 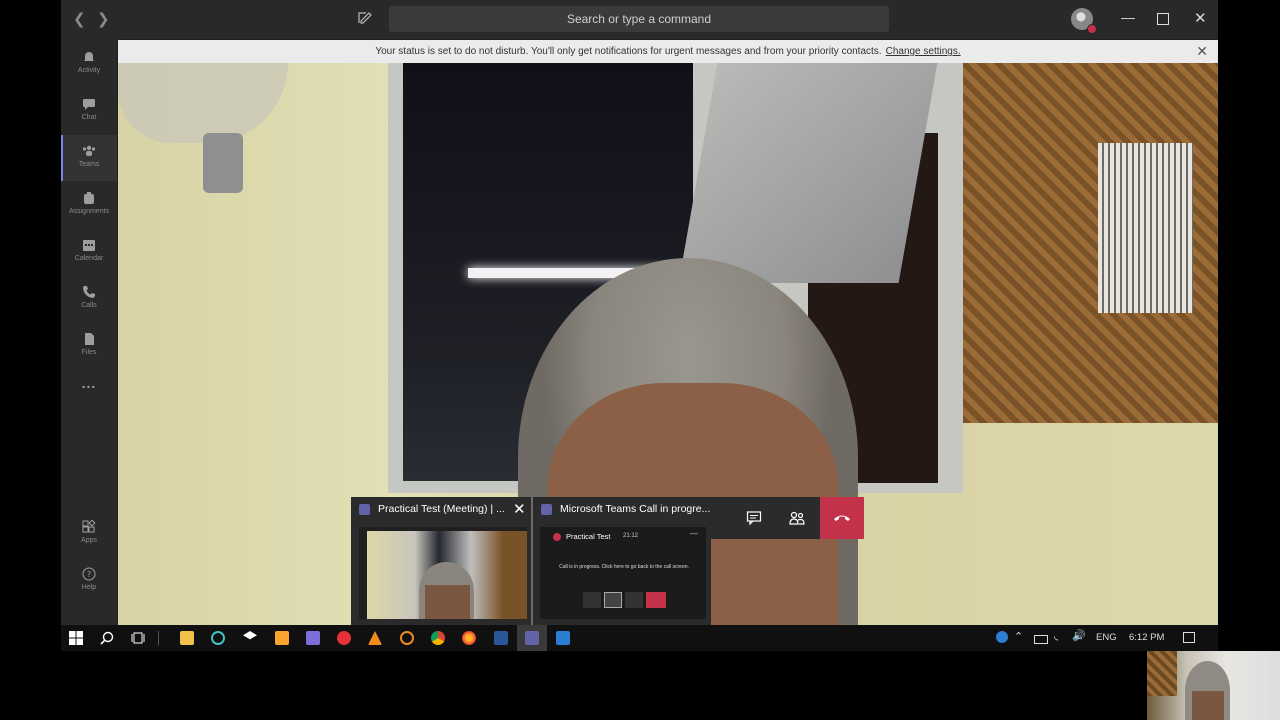 I want to click on call-mini-time: 21:12, so click(x=631, y=536).